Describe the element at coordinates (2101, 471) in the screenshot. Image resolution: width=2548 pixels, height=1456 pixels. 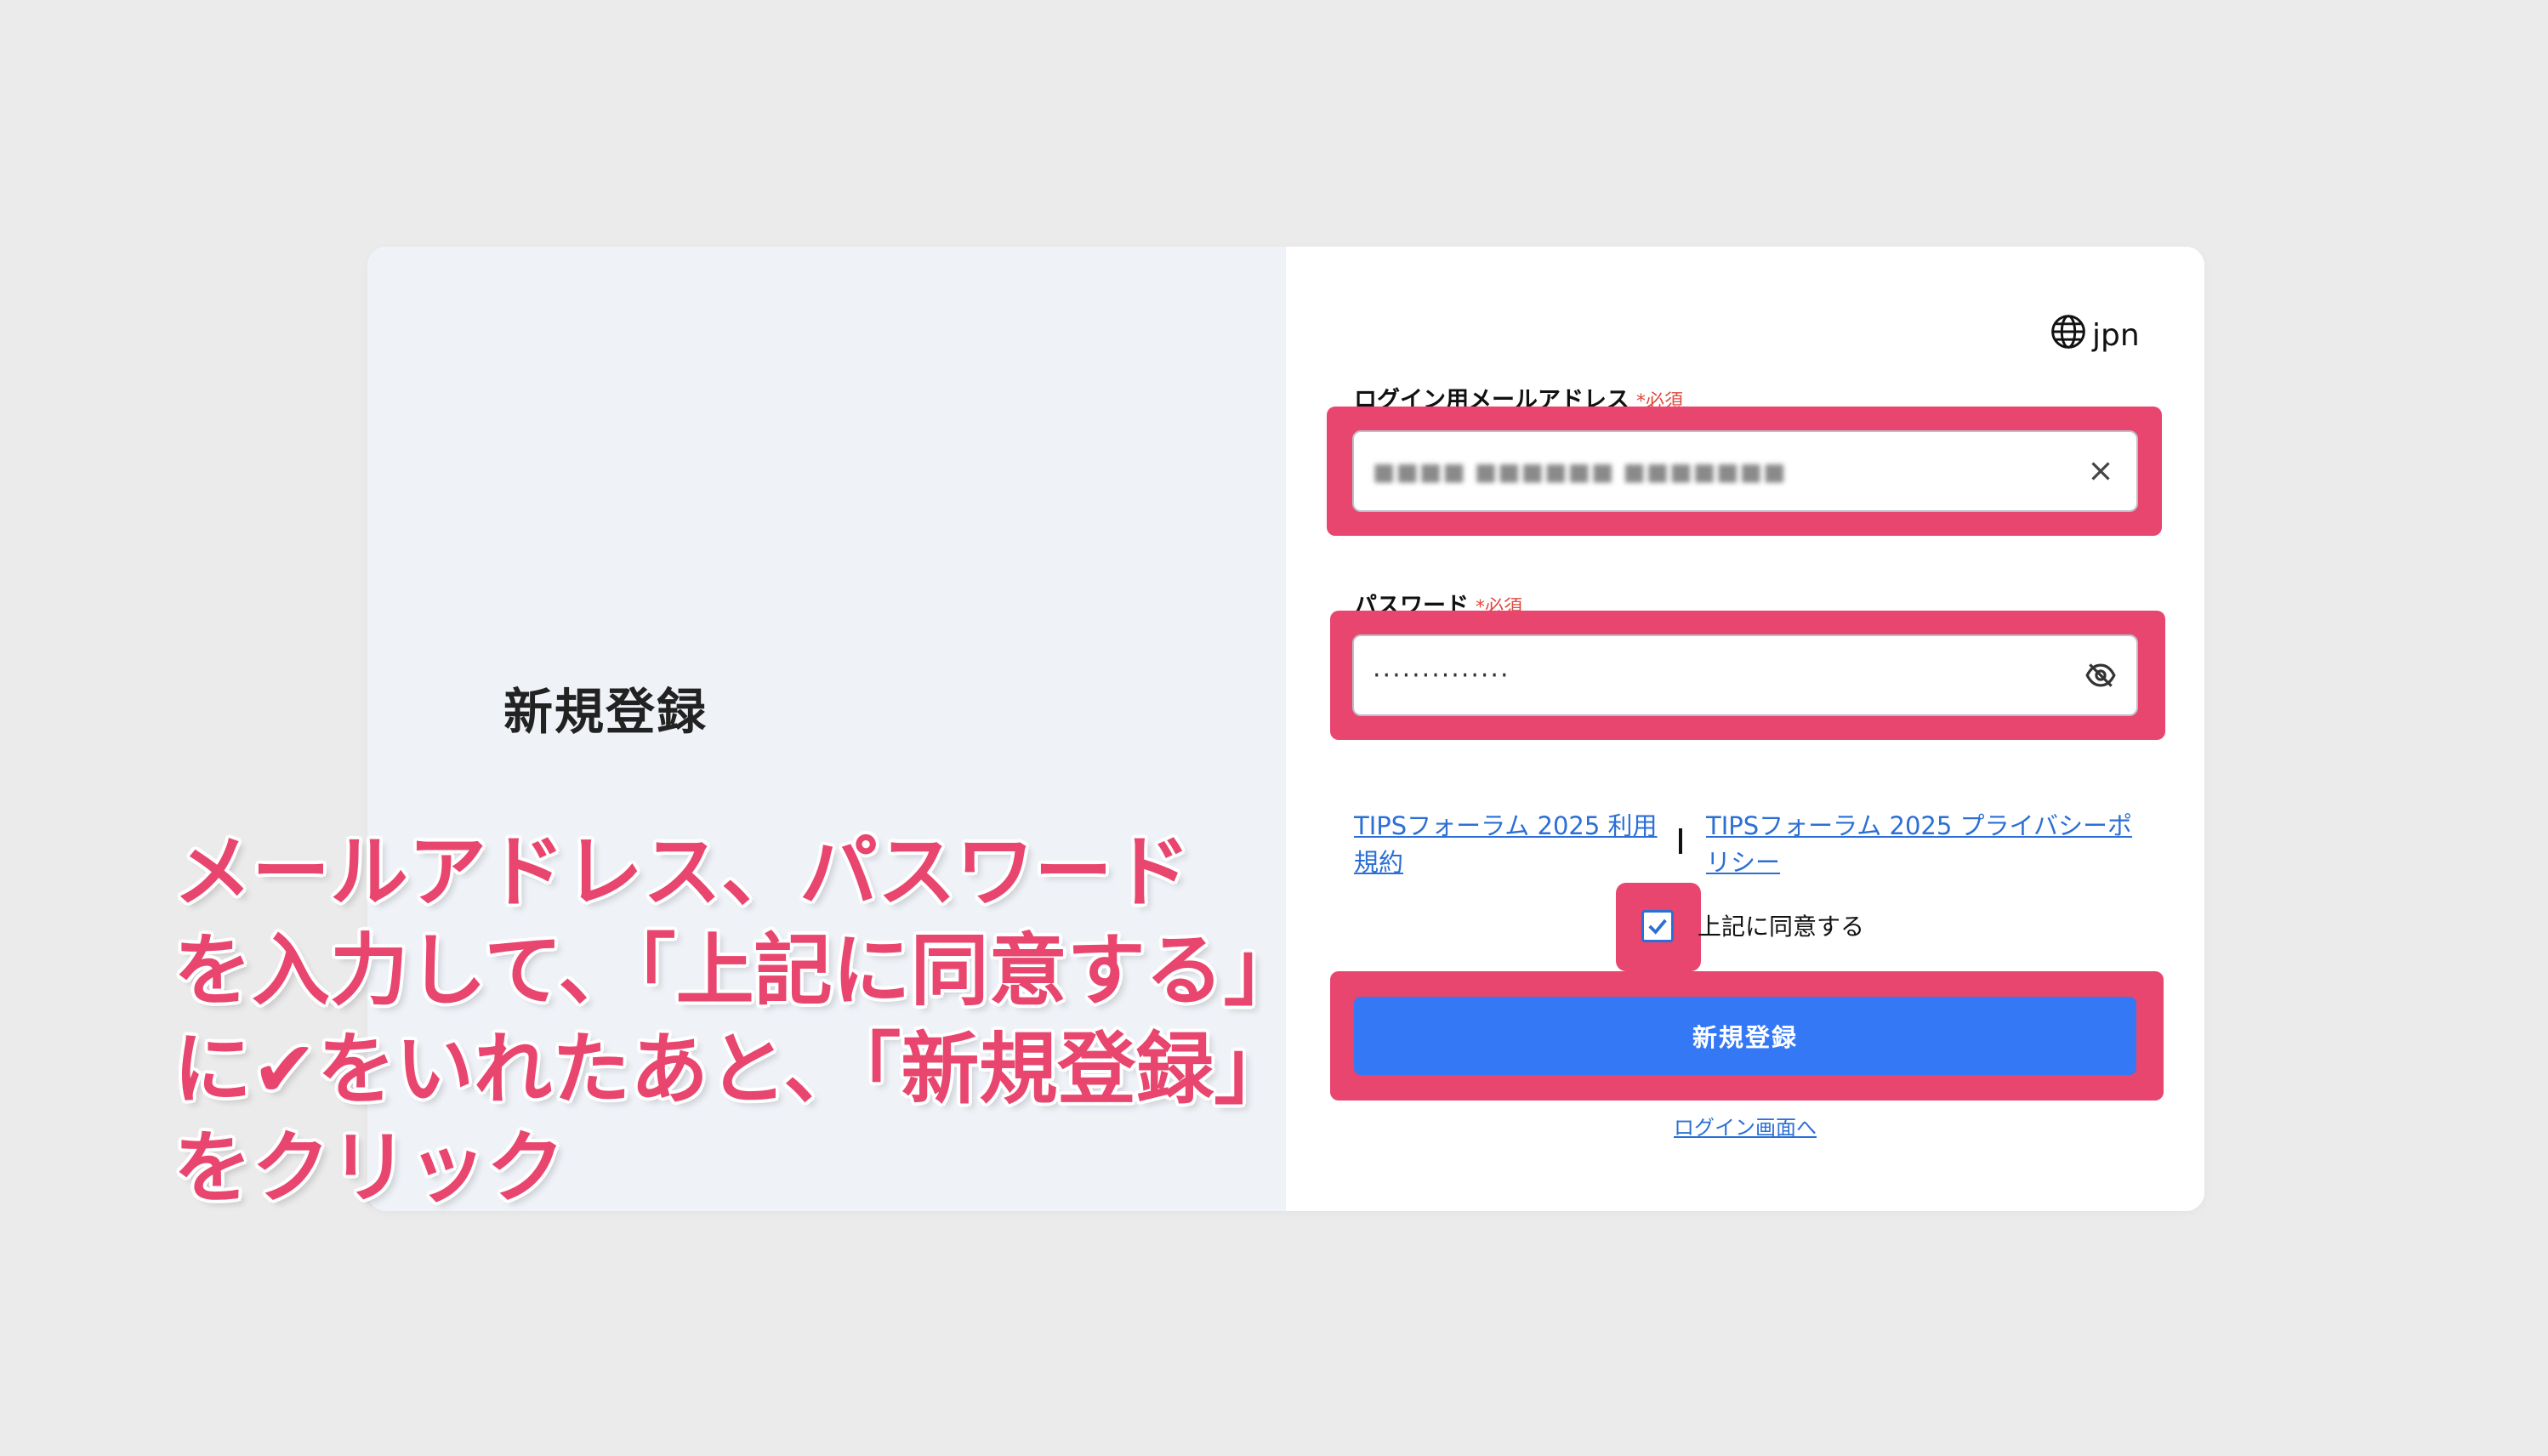
I see `close-icon` at that location.